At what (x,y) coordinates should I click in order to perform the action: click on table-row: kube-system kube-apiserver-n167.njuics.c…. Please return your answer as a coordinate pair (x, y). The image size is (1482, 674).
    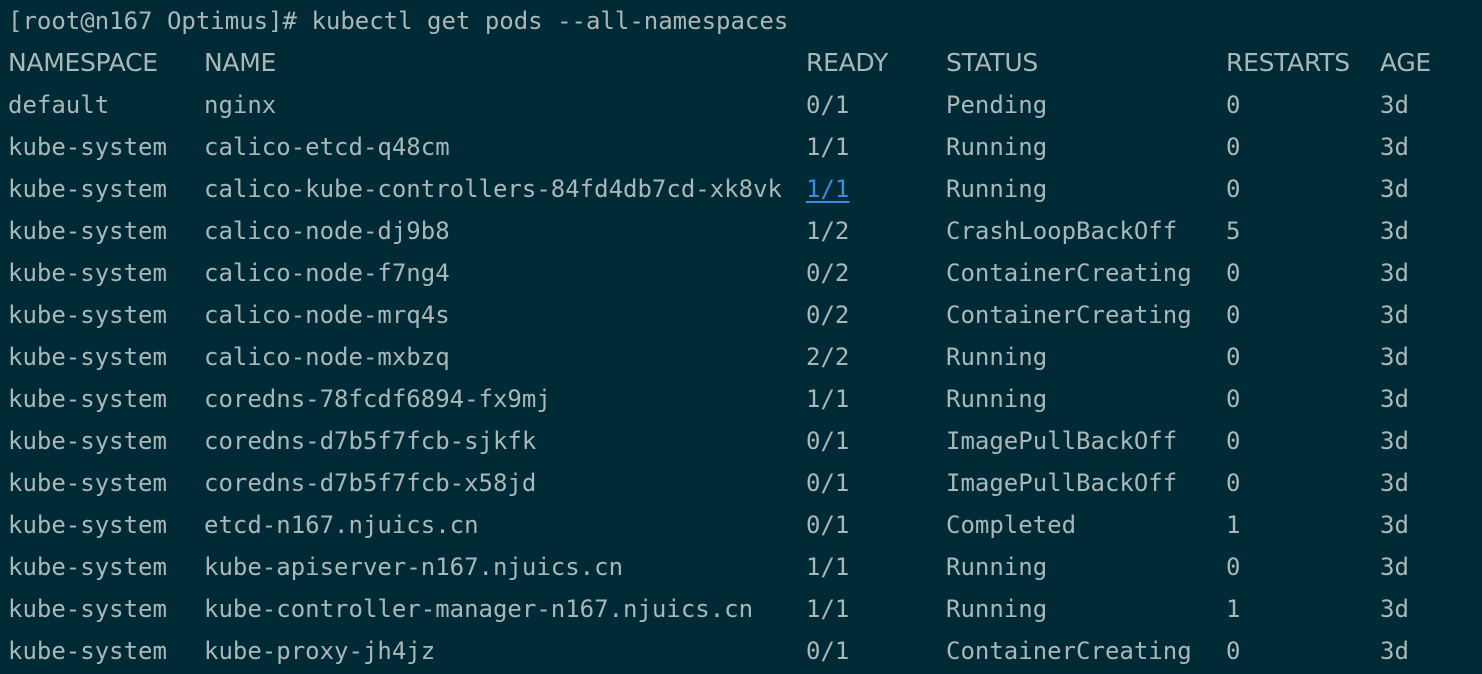
    Looking at the image, I should click on (741, 567).